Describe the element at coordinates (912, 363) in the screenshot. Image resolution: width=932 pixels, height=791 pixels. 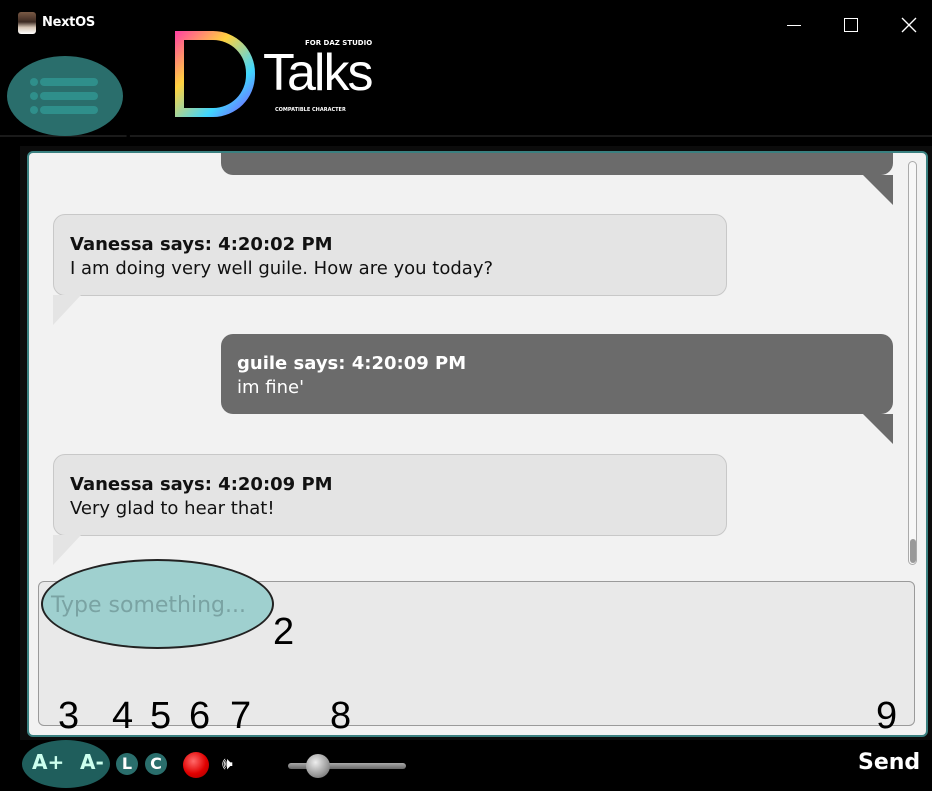
I see `chat-scrollbar` at that location.